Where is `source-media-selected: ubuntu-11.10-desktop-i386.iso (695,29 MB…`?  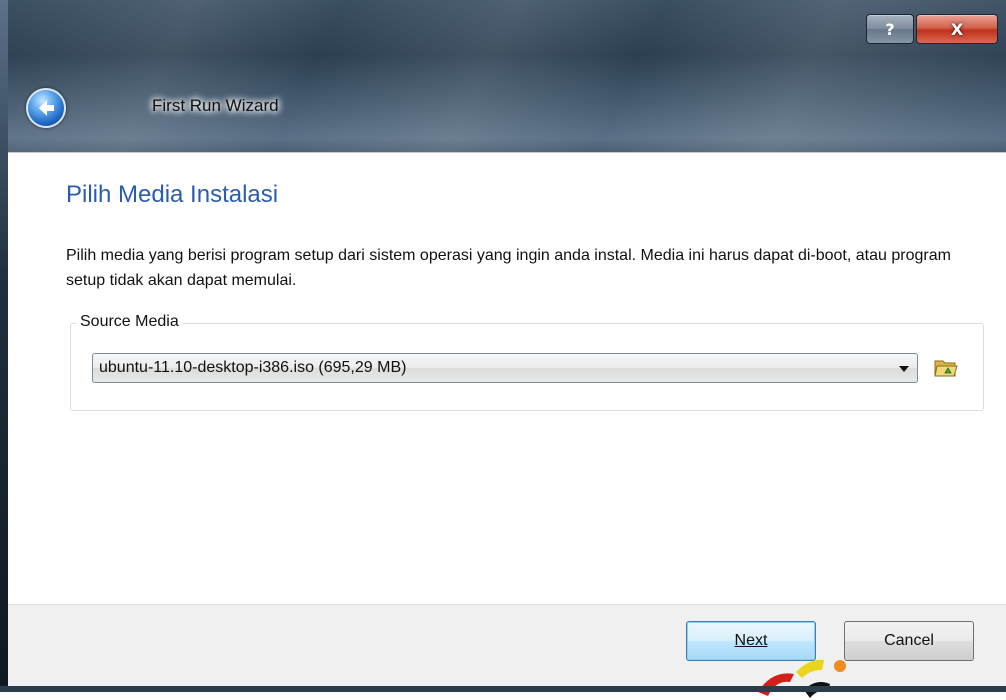 source-media-selected: ubuntu-11.10-desktop-i386.iso (695,29 MB… is located at coordinates (253, 367).